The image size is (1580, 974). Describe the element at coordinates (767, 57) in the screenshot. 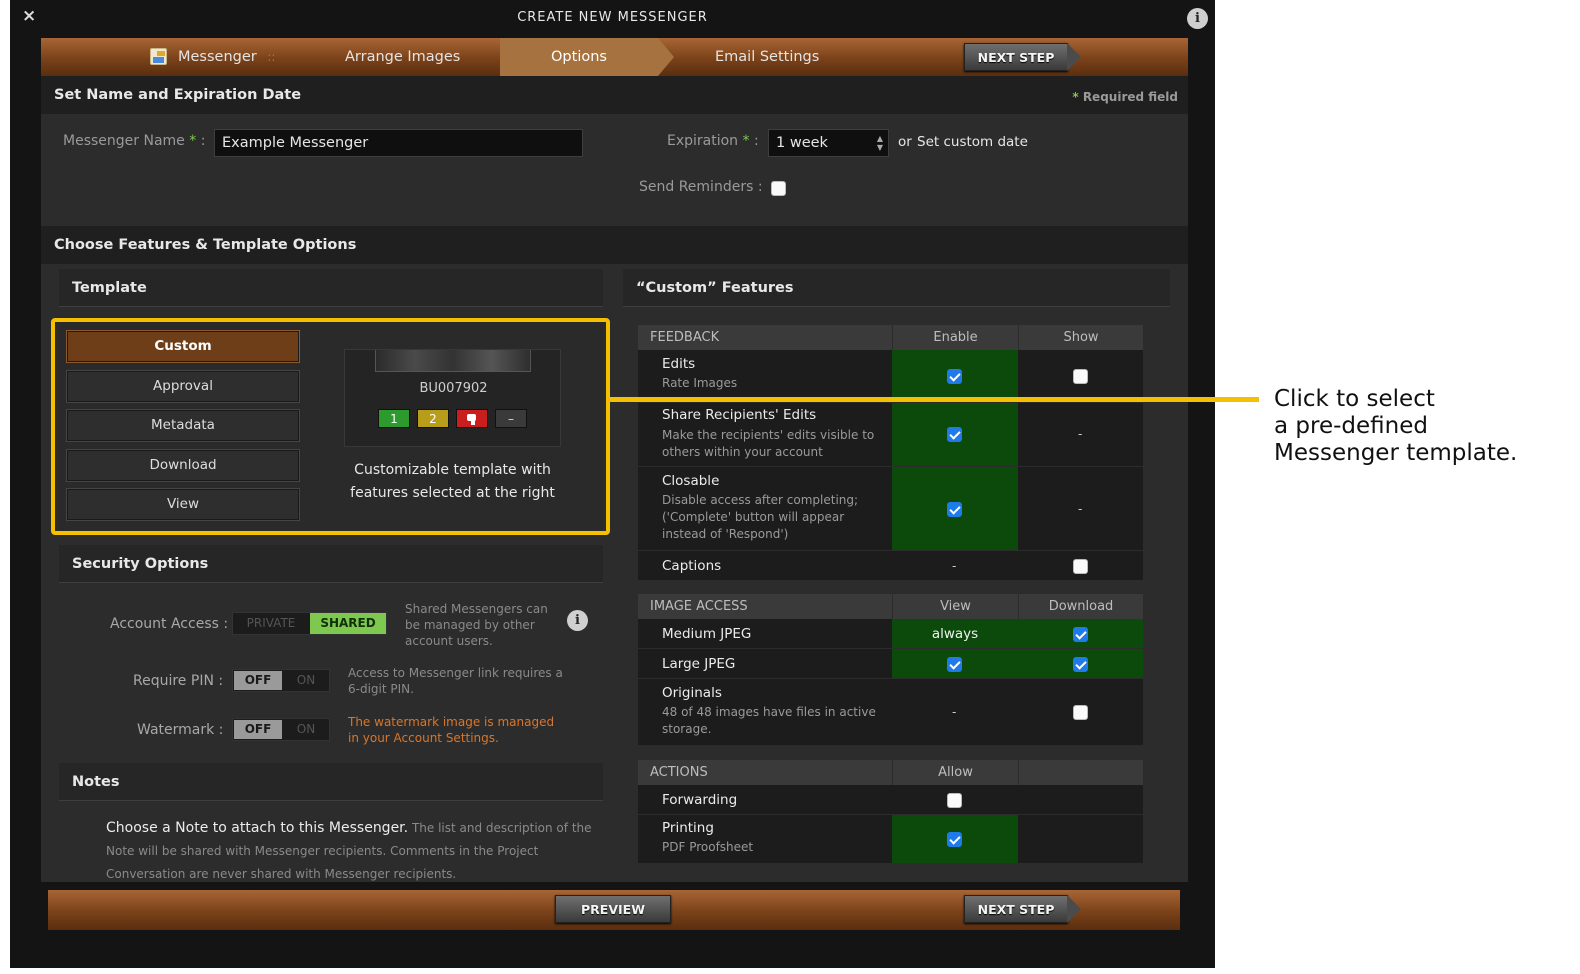

I see `step-email-settings: Email Settings` at that location.